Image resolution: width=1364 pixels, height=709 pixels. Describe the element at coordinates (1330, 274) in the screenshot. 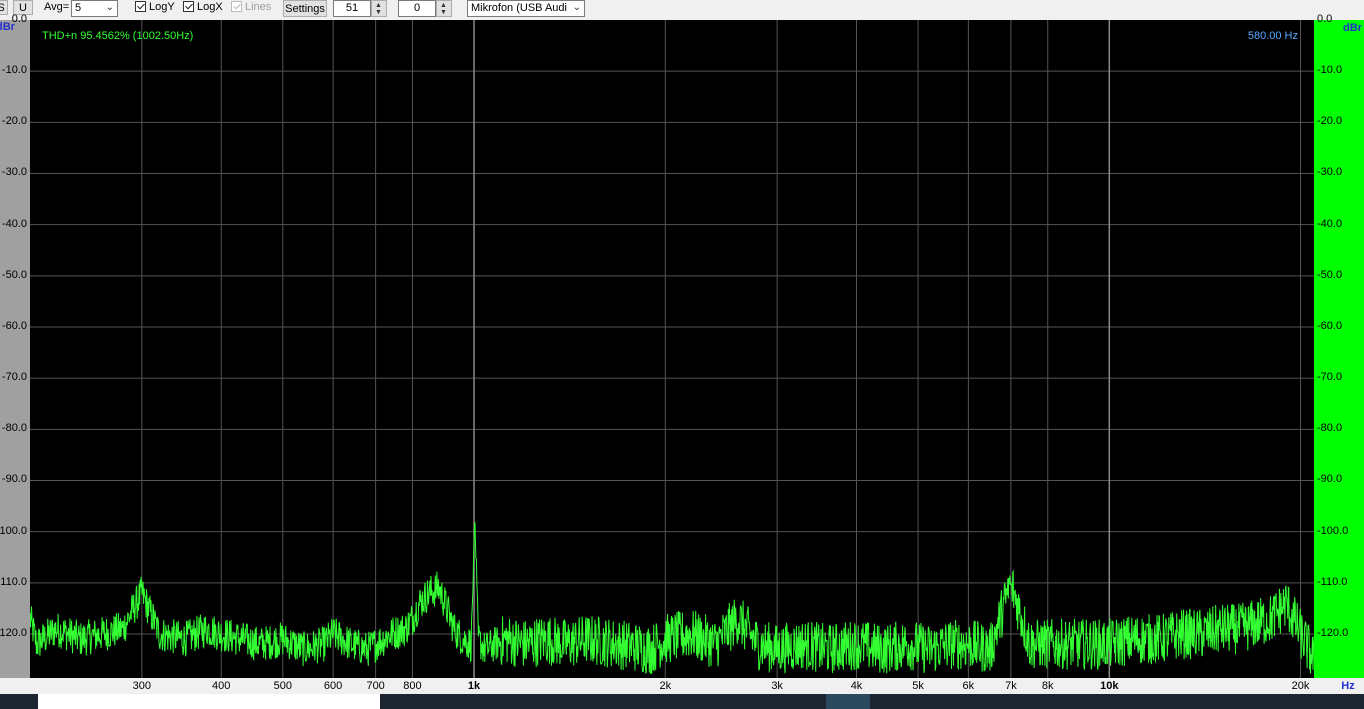

I see `y-tick-label-right: -50.0` at that location.